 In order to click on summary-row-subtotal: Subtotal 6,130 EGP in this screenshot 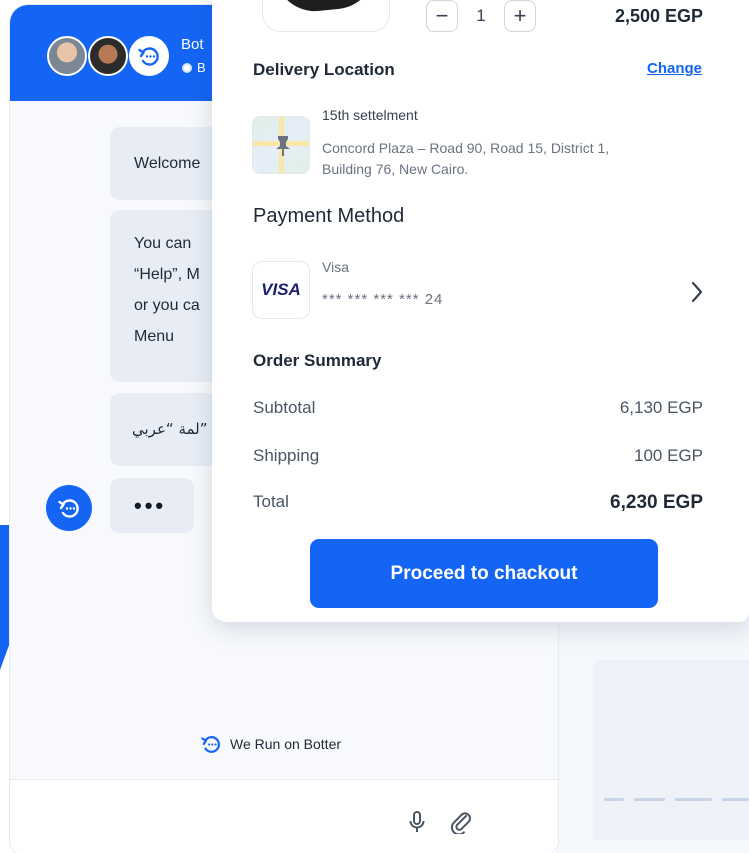, I will do `click(478, 408)`.